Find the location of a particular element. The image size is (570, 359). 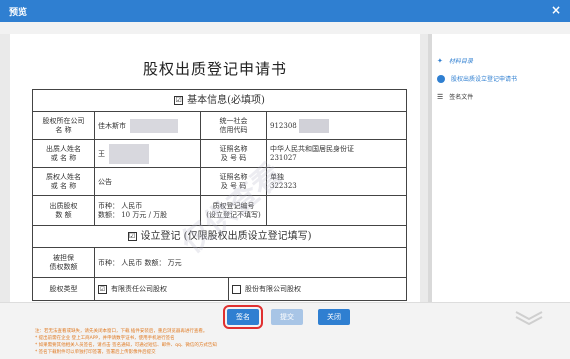

pledgor-name-label: 出质人姓名 或 名 称 is located at coordinates (64, 153).